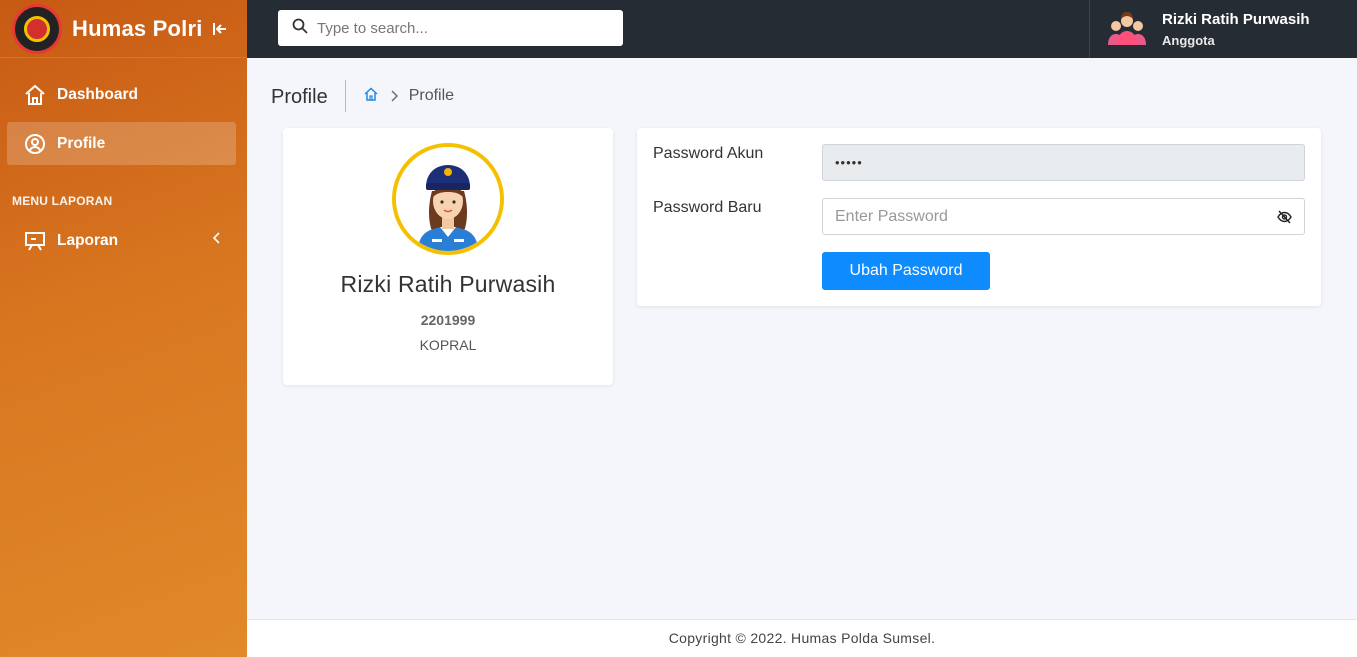 The height and width of the screenshot is (657, 1357). I want to click on user-menu: Rizki Ratih Purwasih Anggota, so click(1223, 29).